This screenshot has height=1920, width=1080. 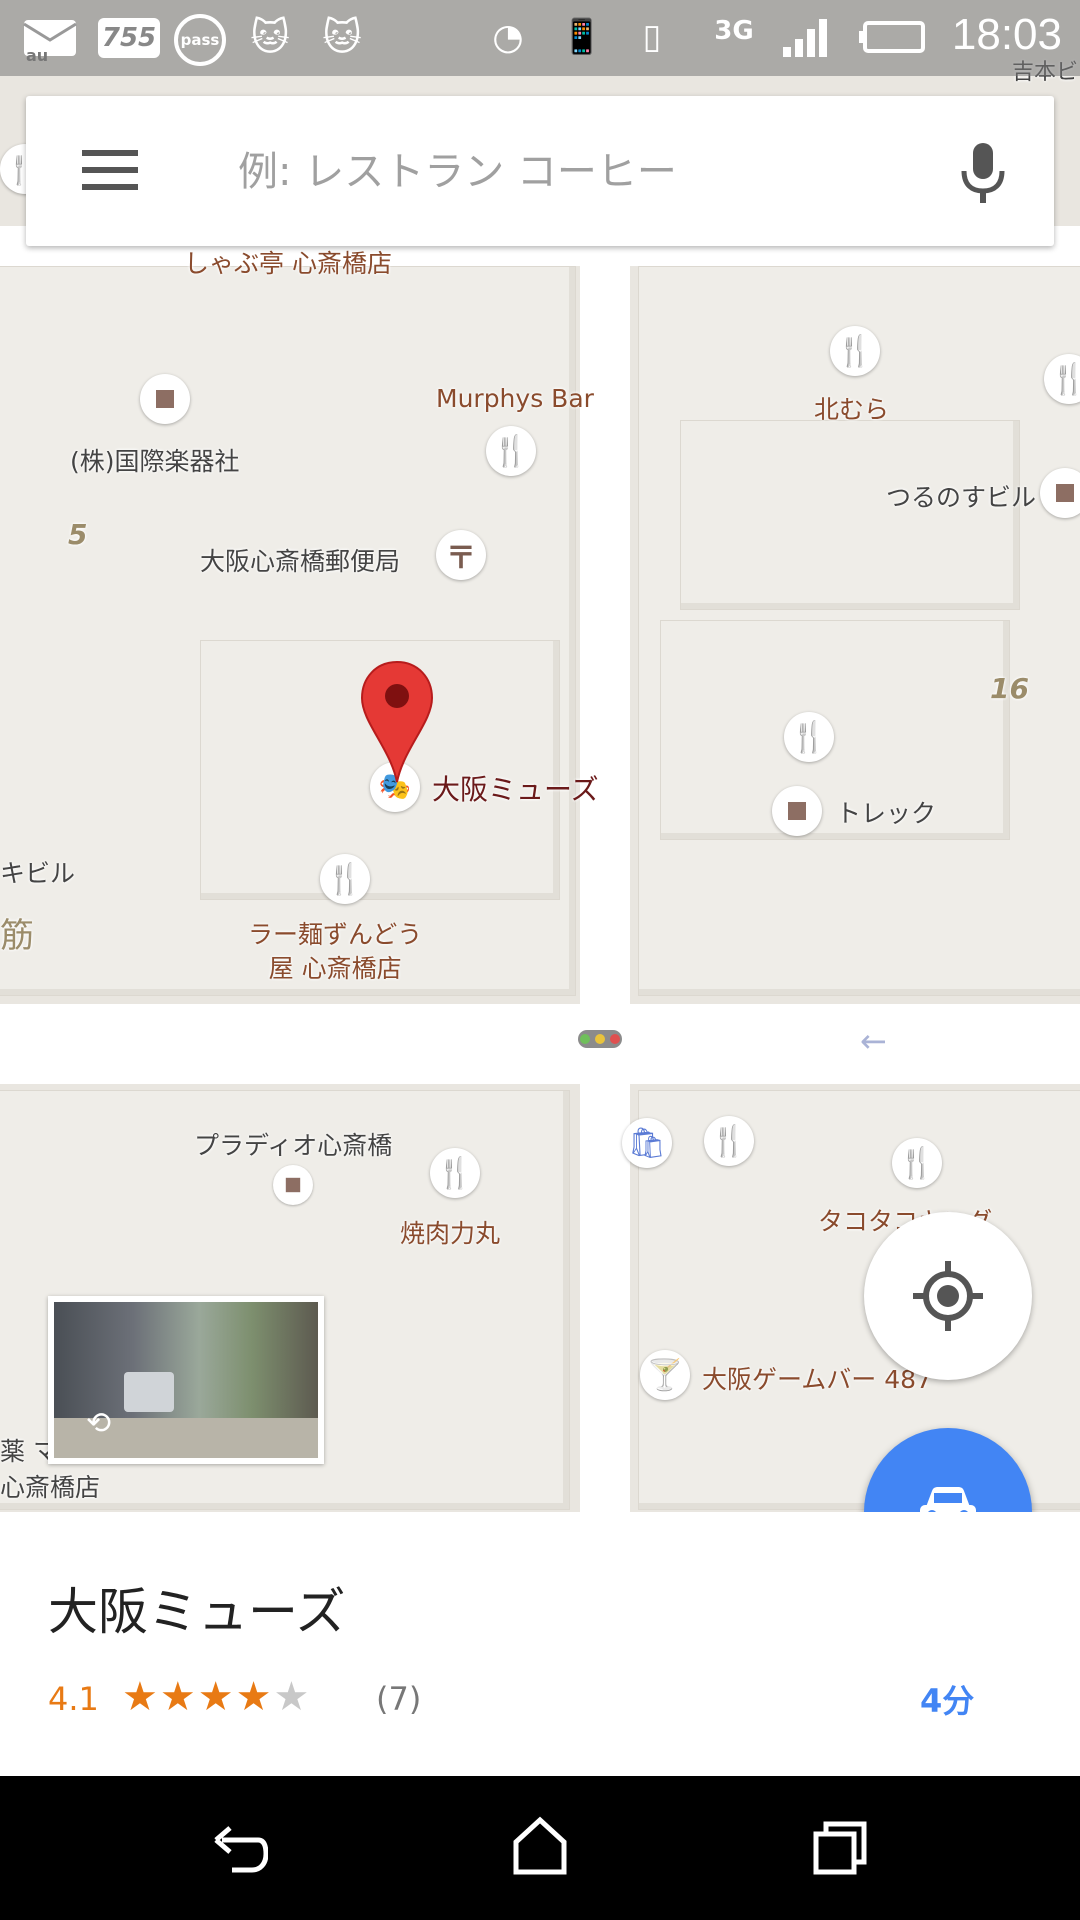 I want to click on label-ramen: ラー麺ずんどう 屋 心斎橋店, so click(x=335, y=952).